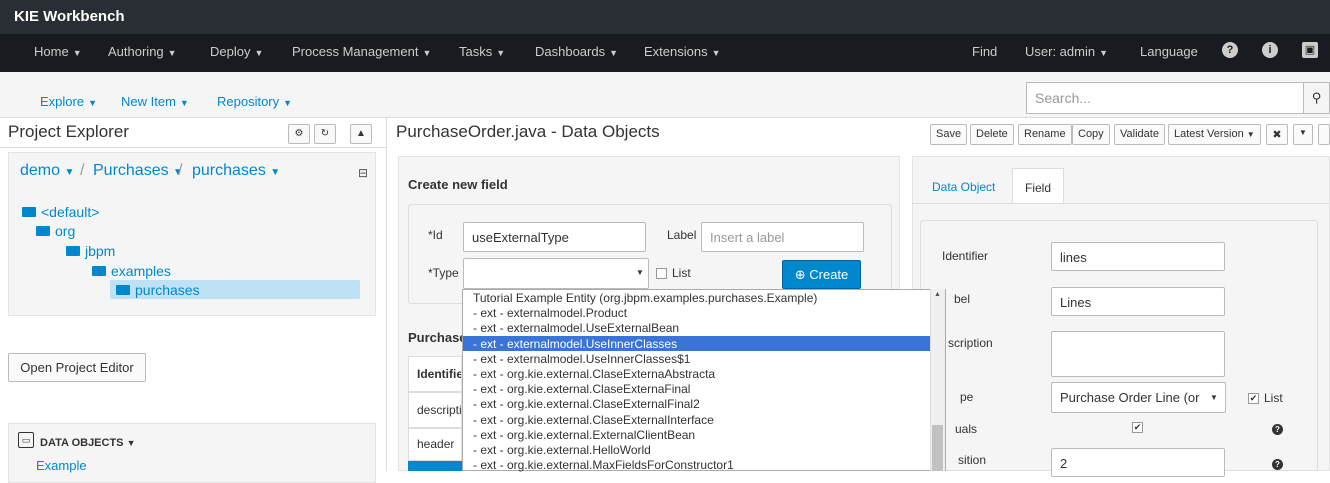 The height and width of the screenshot is (483, 1330). What do you see at coordinates (68, 101) in the screenshot?
I see `explore-menu: Explore ▼` at bounding box center [68, 101].